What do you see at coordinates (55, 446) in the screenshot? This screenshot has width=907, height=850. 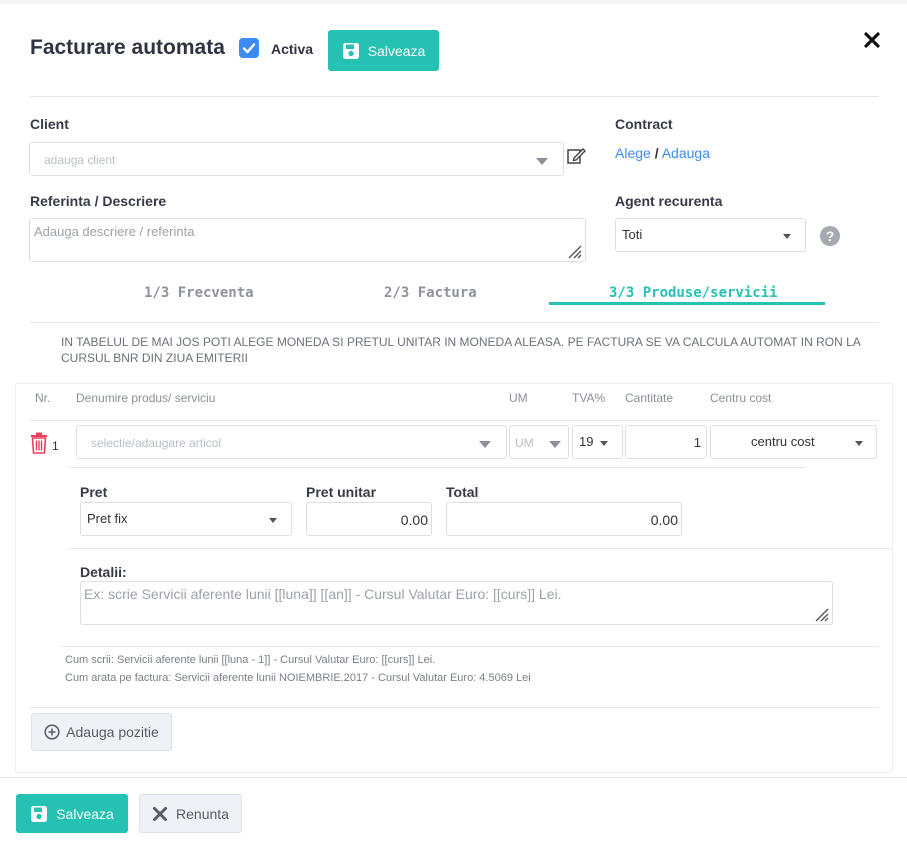 I see `row-number: 1` at bounding box center [55, 446].